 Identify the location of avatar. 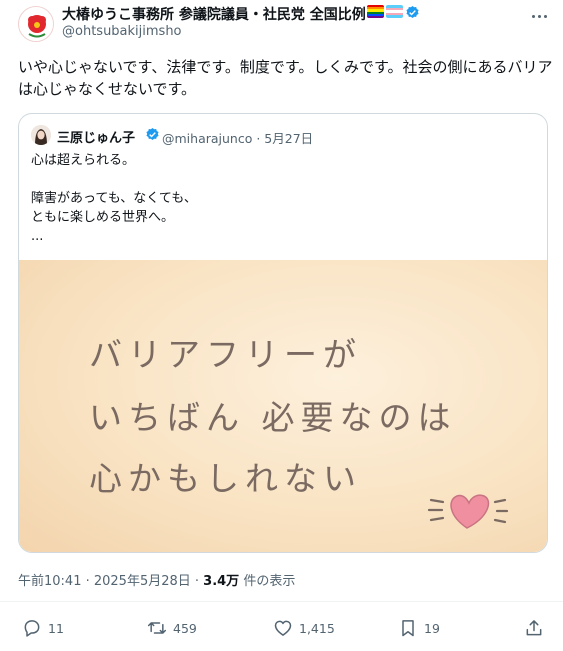
(36, 24).